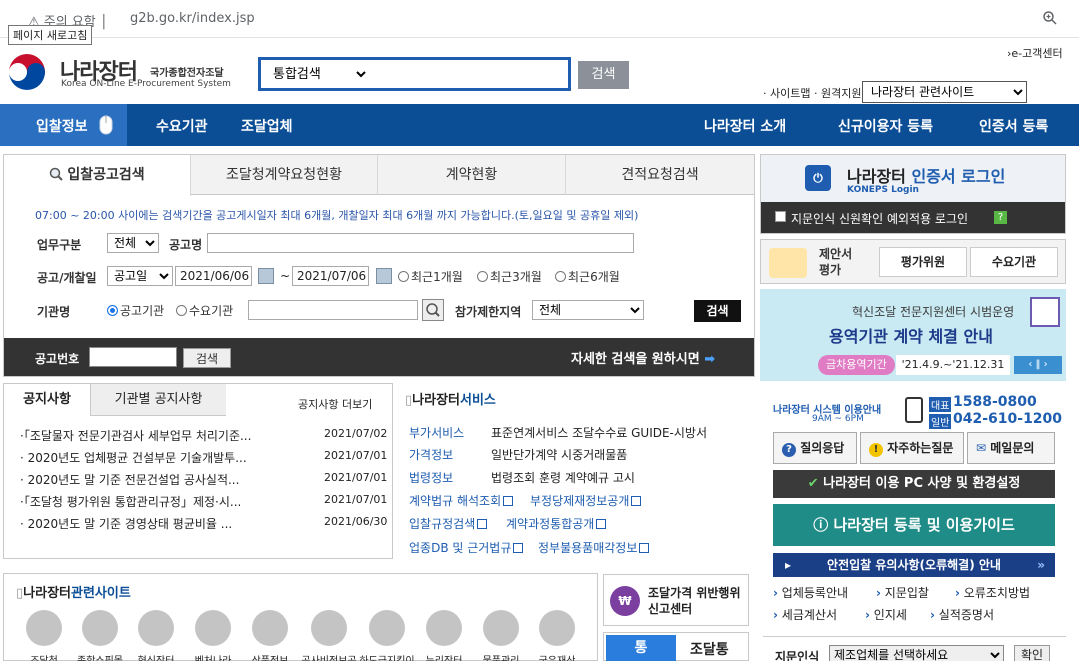 This screenshot has height=661, width=1079. I want to click on innovation-market-icon, so click(156, 628).